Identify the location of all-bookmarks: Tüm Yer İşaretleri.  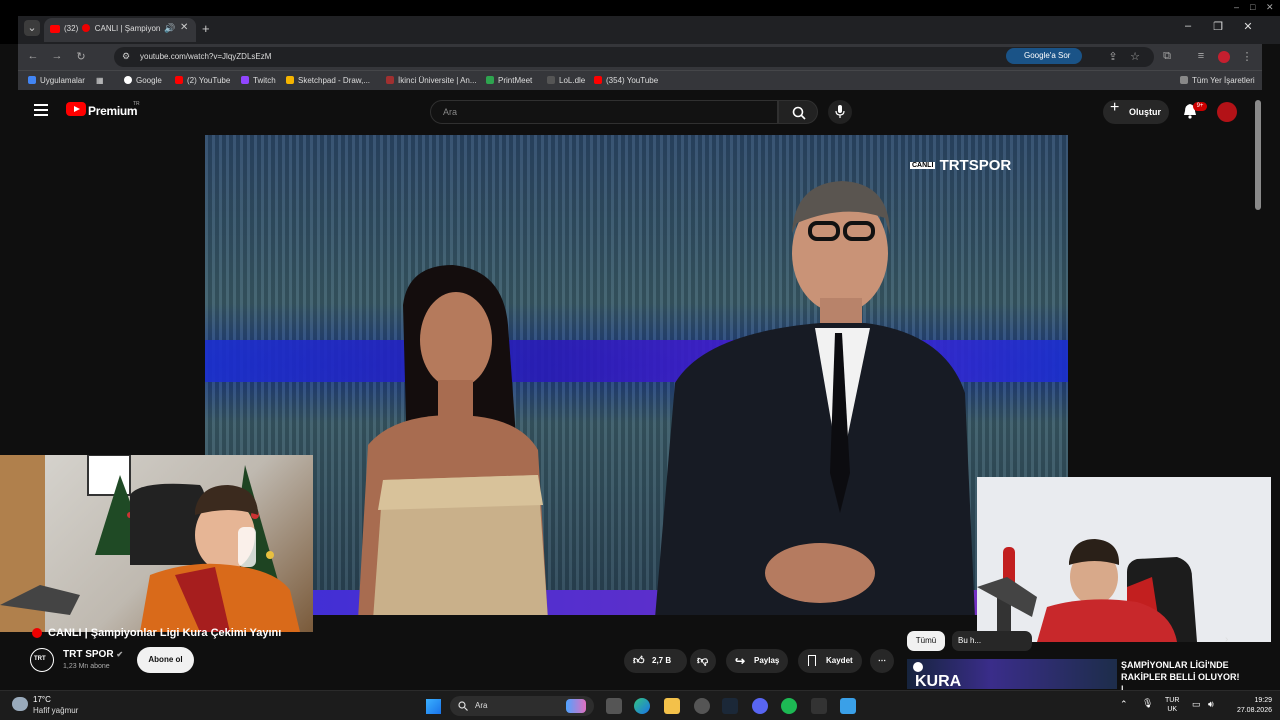
(1217, 80).